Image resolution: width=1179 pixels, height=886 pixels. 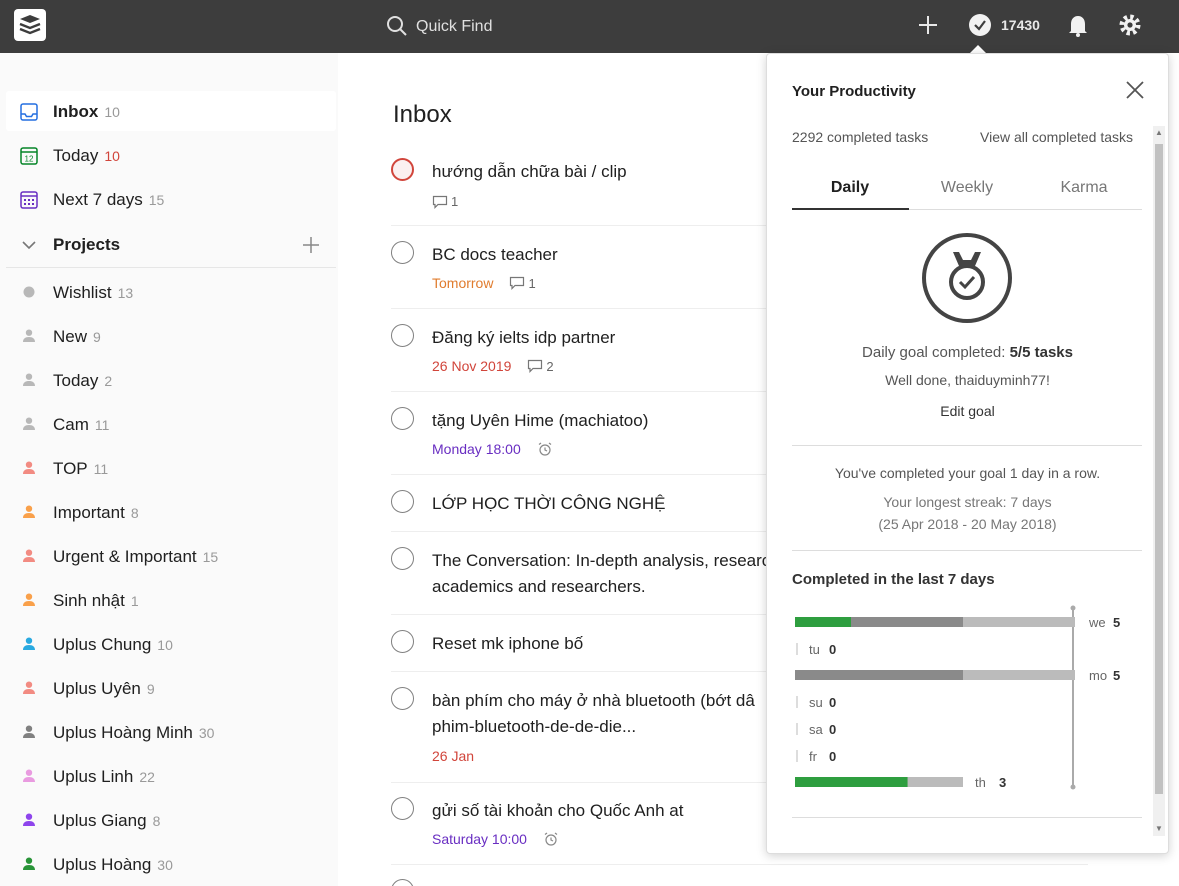 What do you see at coordinates (171, 732) in the screenshot?
I see `sidebar-project-item: Uplus Hoàng Minh 30` at bounding box center [171, 732].